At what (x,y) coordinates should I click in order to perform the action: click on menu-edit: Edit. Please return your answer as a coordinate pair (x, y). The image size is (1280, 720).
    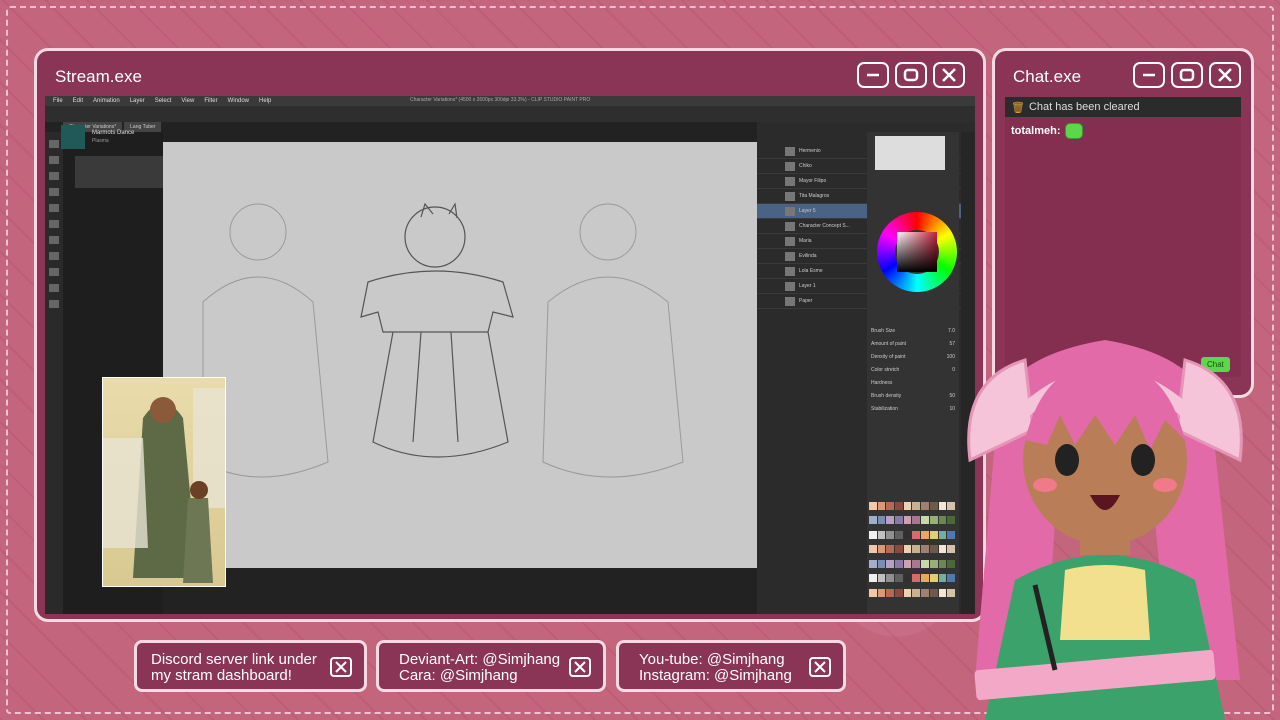
    Looking at the image, I should click on (78, 101).